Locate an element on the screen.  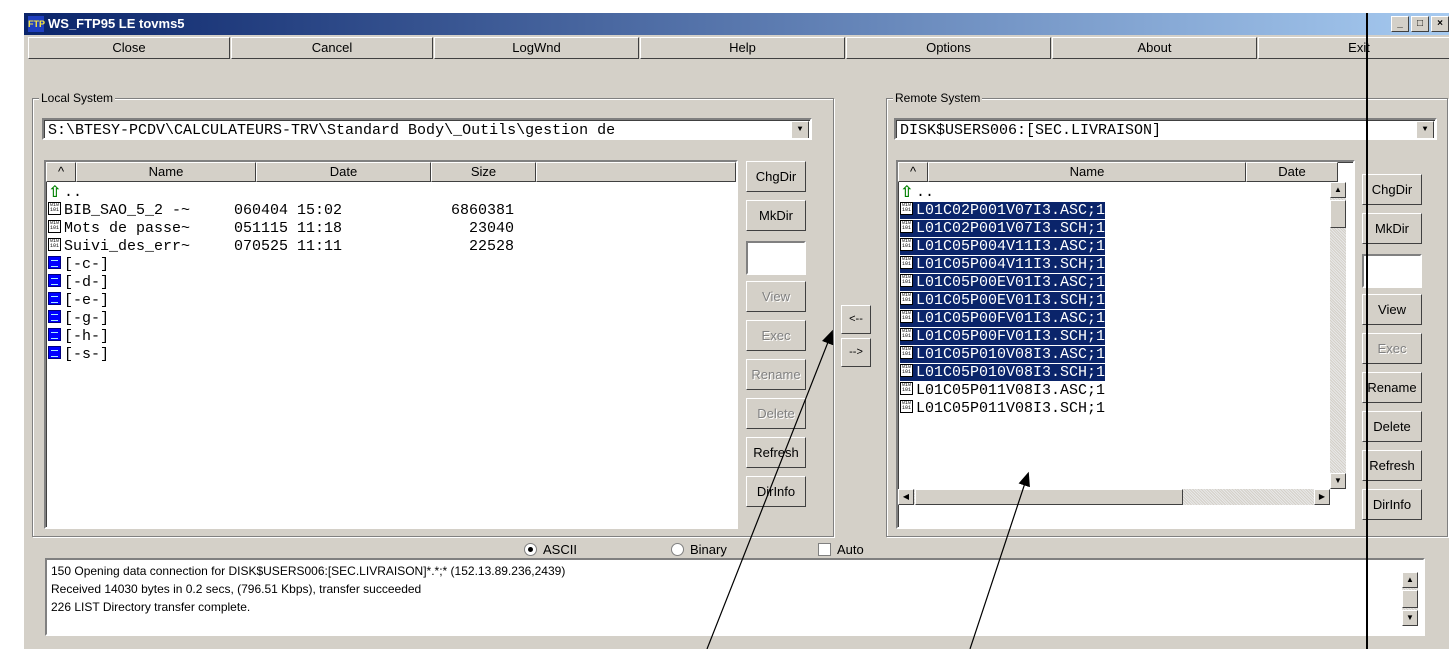
arrow-to-transfer-button is located at coordinates (770, 489).